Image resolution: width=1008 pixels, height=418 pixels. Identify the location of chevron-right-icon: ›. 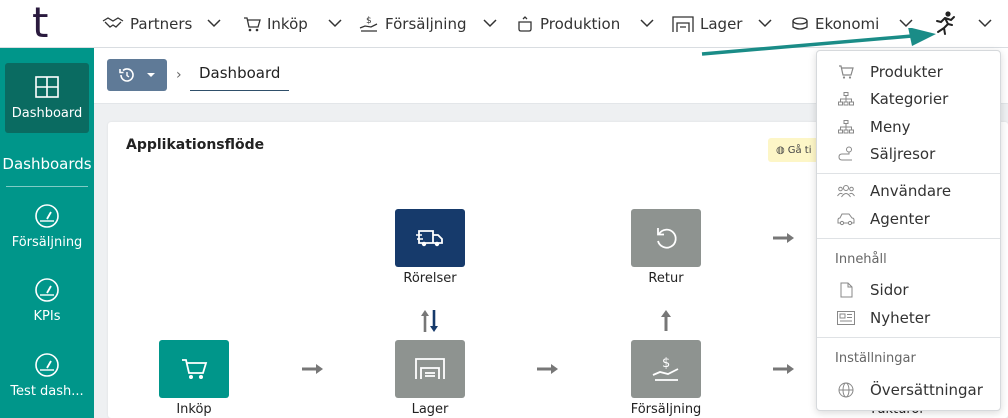
(179, 75).